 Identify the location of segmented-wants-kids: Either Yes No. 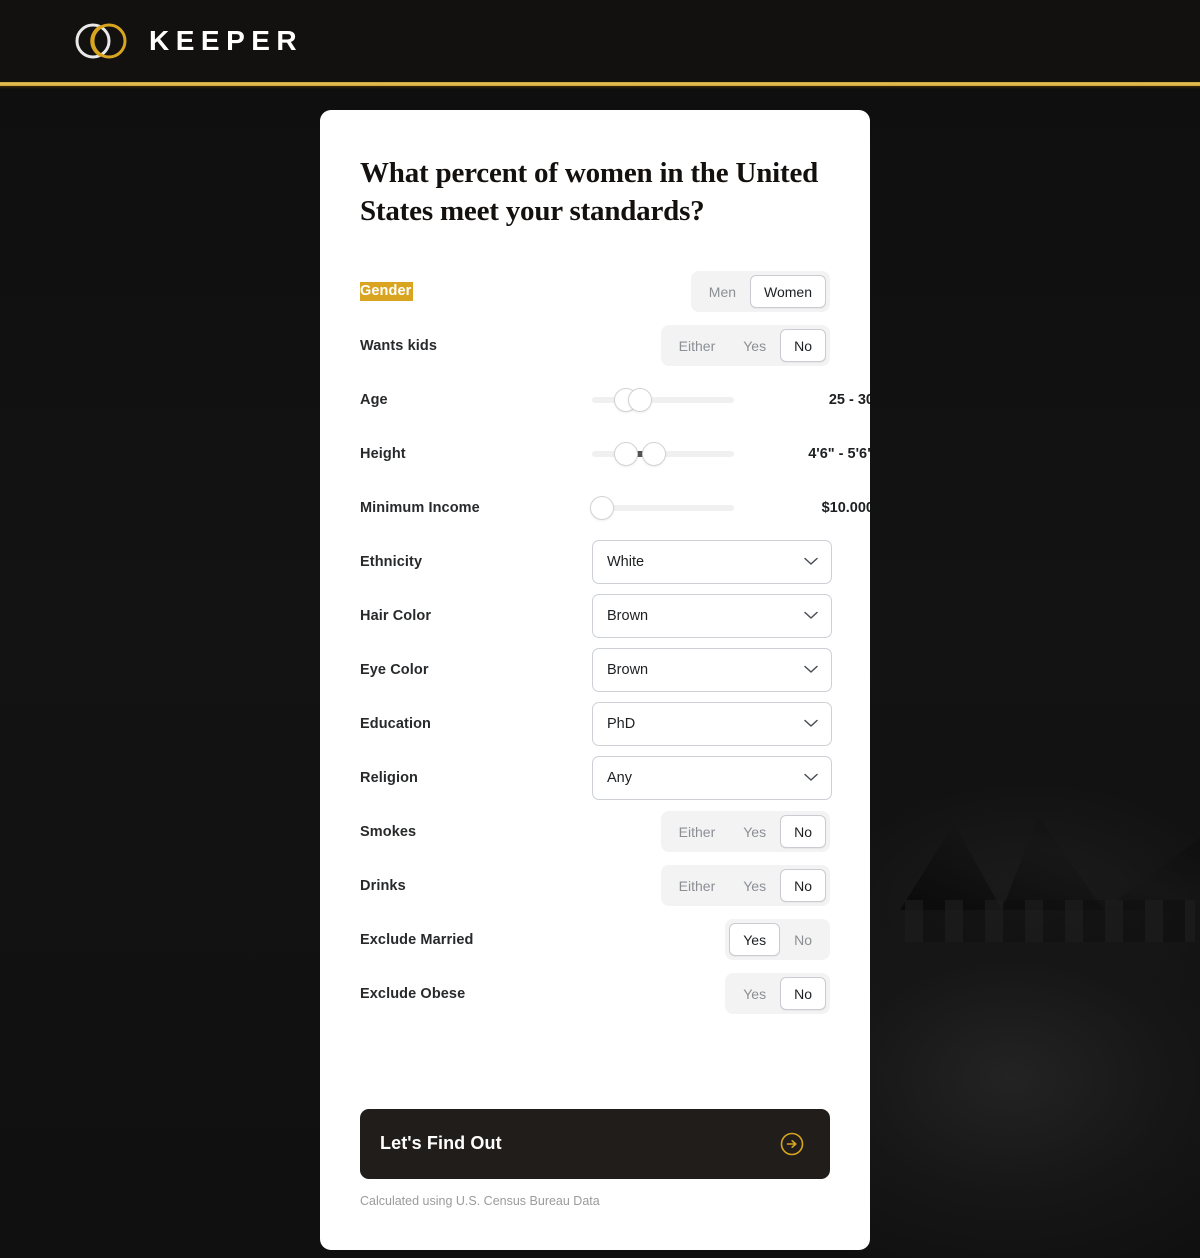
(745, 346).